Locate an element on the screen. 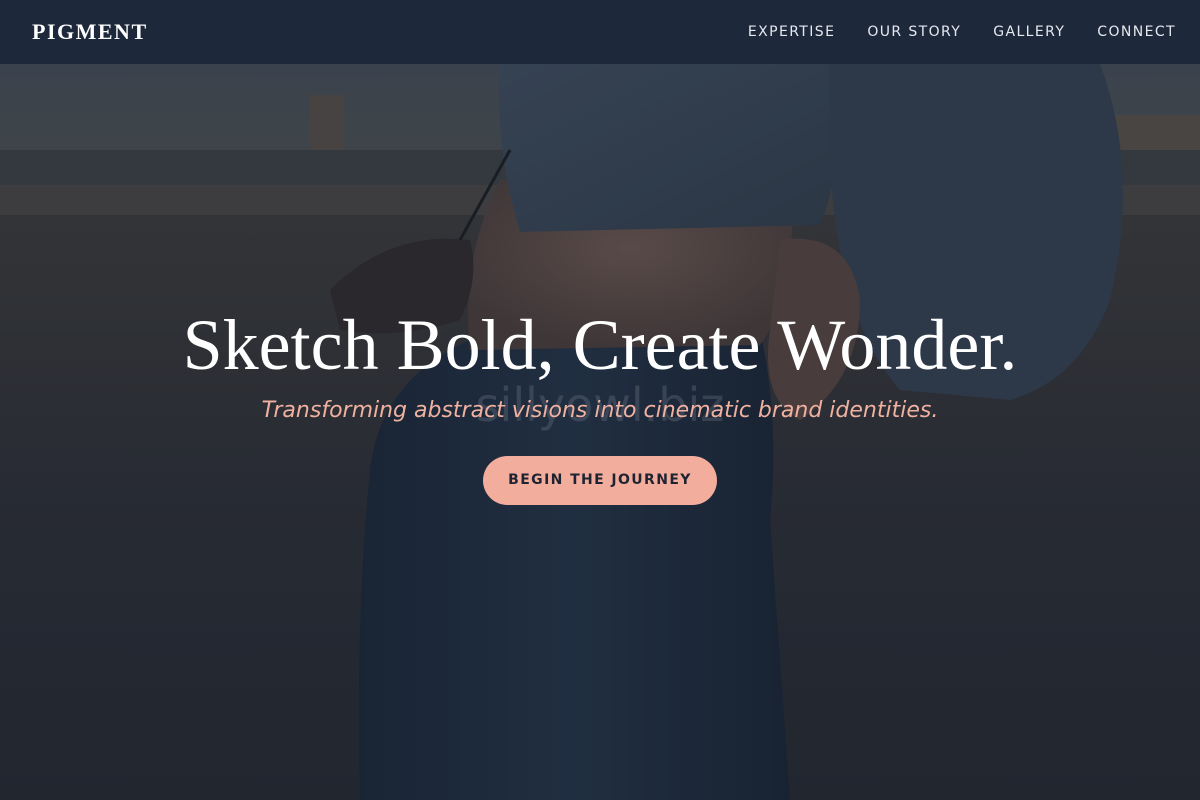  brand-logo: PIGMENT is located at coordinates (90, 32).